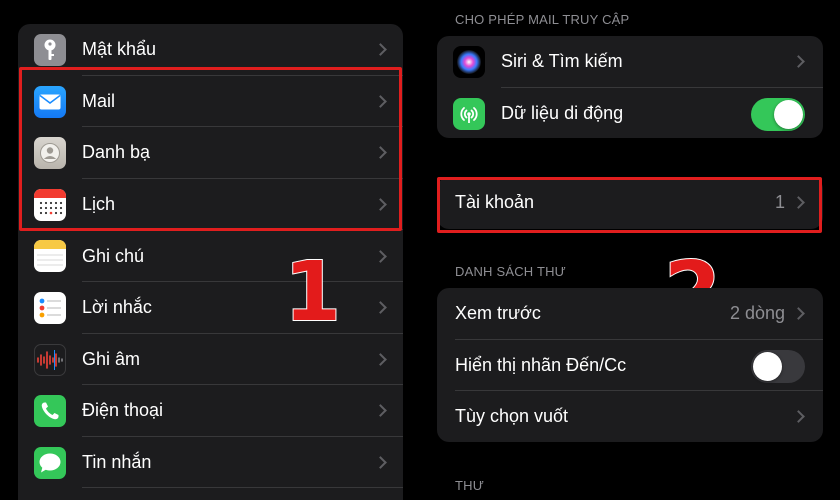 The height and width of the screenshot is (500, 840). I want to click on siri-icon, so click(469, 62).